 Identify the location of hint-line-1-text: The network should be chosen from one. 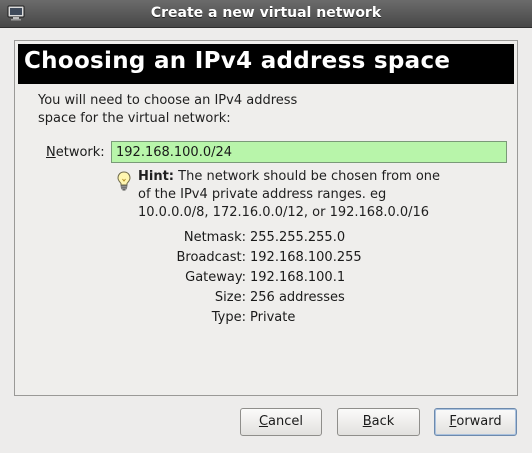
(307, 176).